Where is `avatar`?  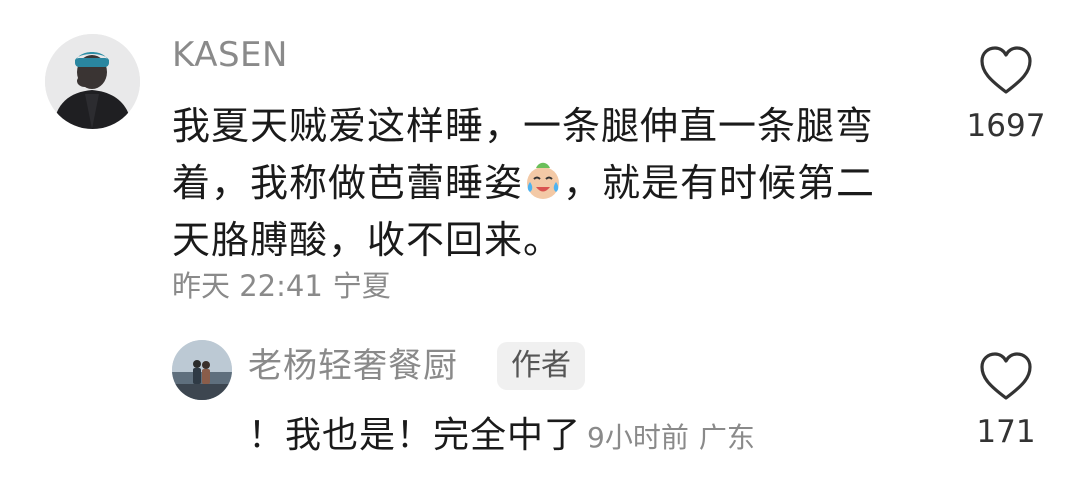
avatar is located at coordinates (92, 81).